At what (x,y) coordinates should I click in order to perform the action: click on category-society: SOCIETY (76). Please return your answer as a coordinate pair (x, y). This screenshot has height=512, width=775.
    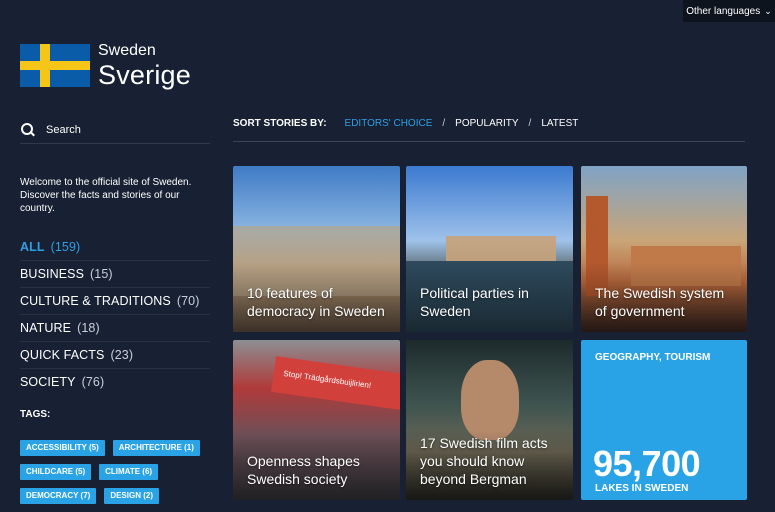
    Looking at the image, I should click on (115, 382).